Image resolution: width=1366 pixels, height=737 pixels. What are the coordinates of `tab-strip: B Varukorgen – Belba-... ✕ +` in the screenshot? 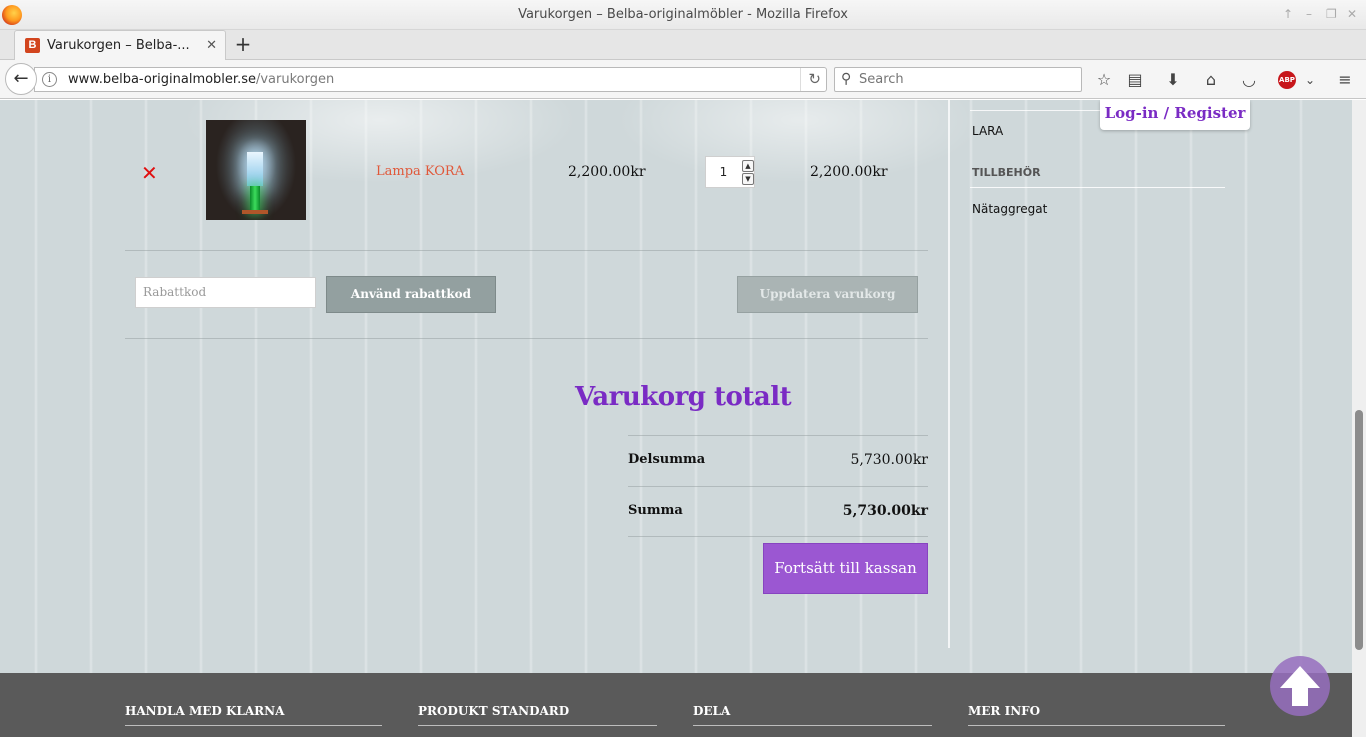 It's located at (683, 45).